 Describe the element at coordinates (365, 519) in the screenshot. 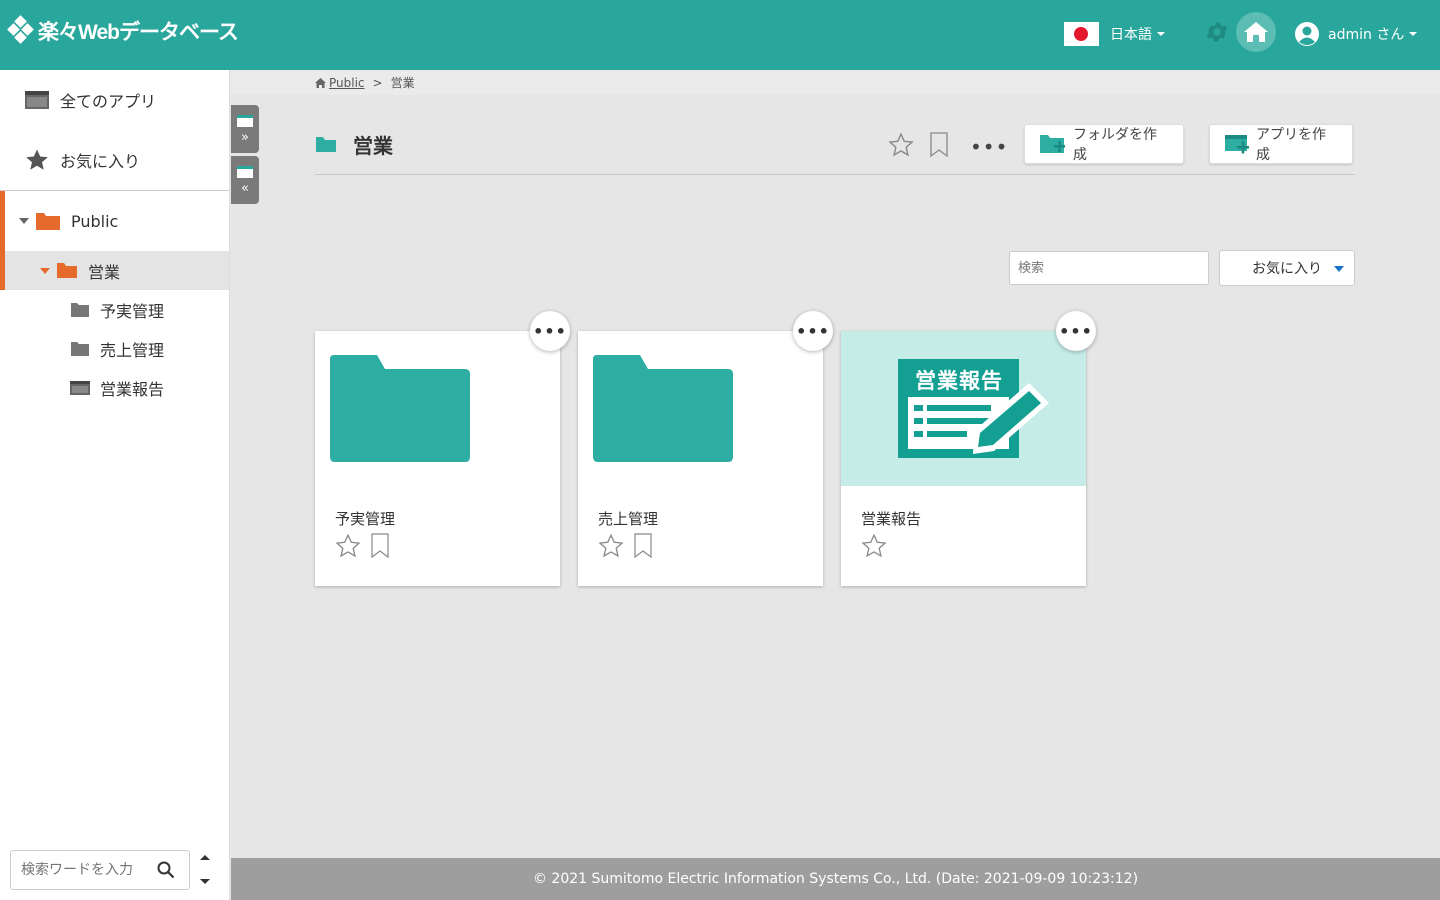

I see `card-title: 予実管理` at that location.